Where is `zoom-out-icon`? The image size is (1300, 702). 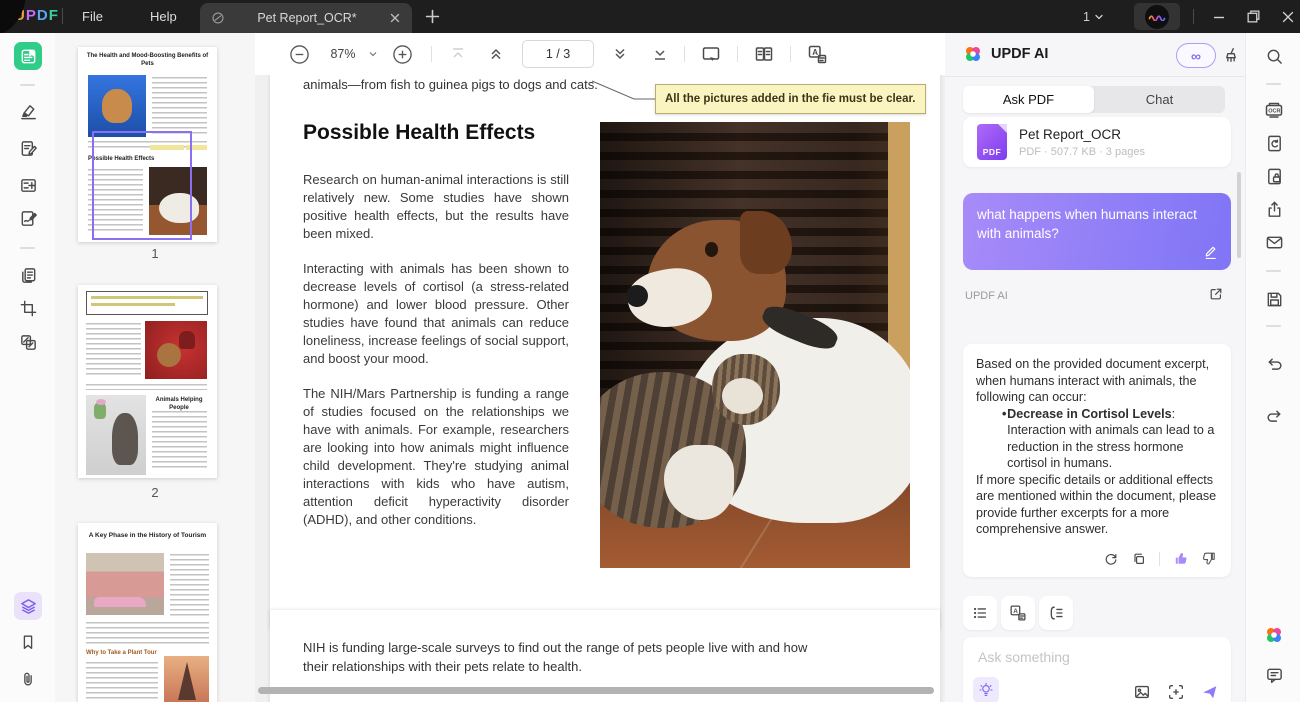 zoom-out-icon is located at coordinates (299, 54).